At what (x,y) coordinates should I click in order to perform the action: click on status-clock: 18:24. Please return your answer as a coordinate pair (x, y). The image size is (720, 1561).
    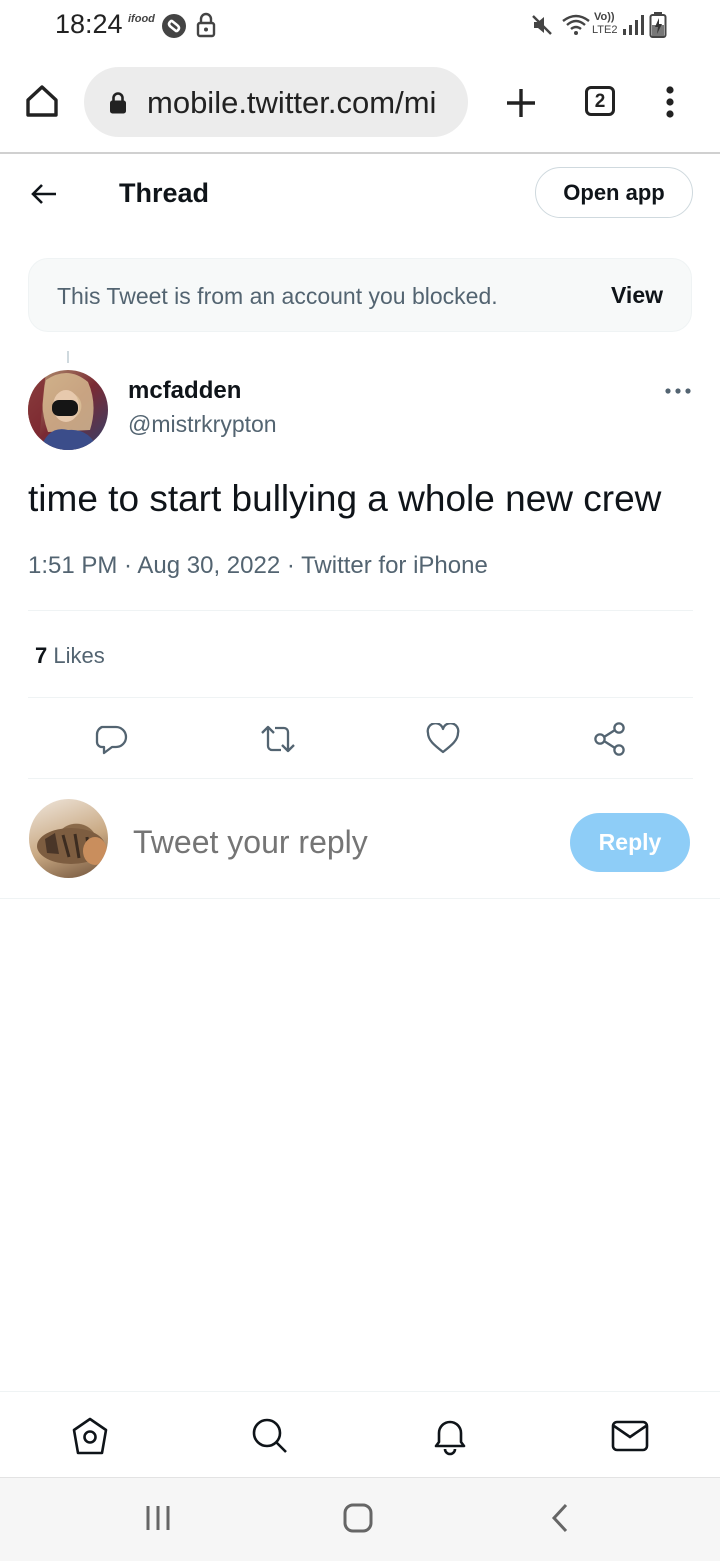
    Looking at the image, I should click on (89, 24).